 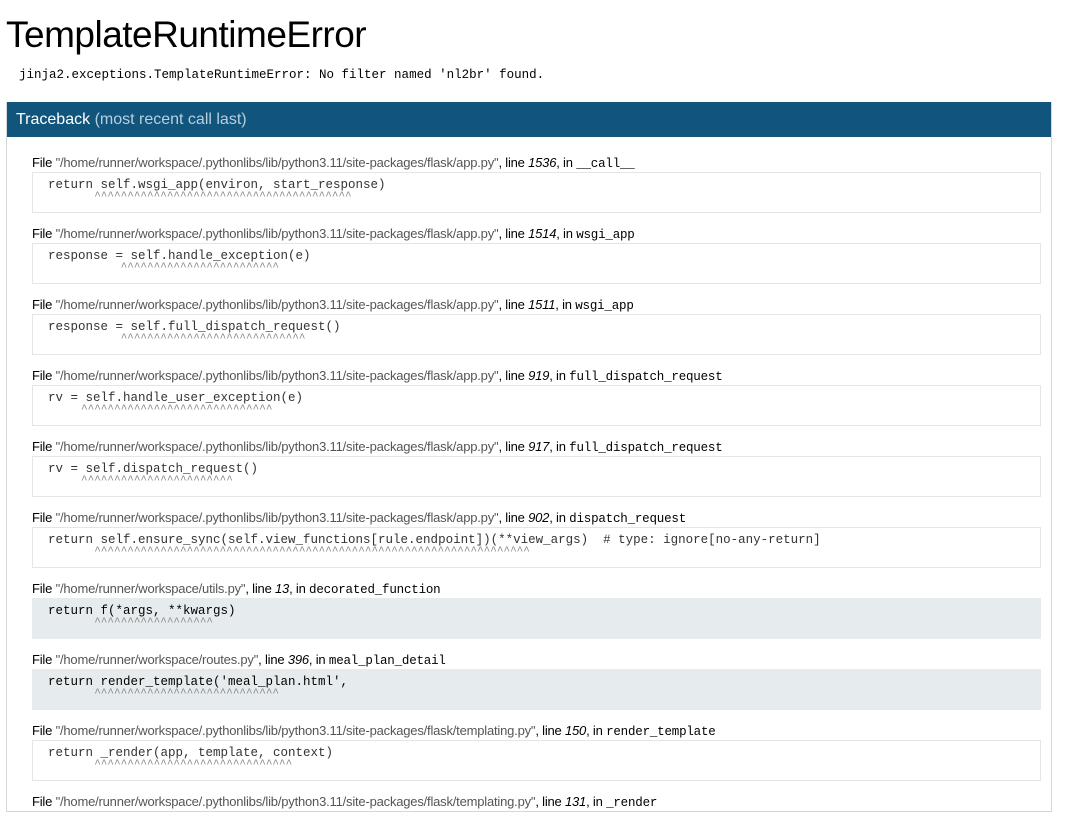 I want to click on frame-line-number: 1514, so click(x=542, y=233).